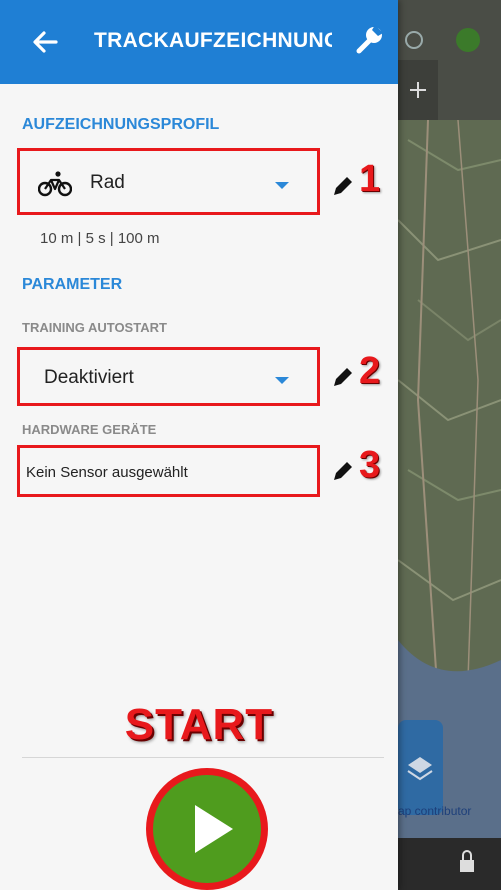 This screenshot has width=501, height=890. What do you see at coordinates (107, 472) in the screenshot?
I see `hardware-devices-value: Kein Sensor ausgewählt` at bounding box center [107, 472].